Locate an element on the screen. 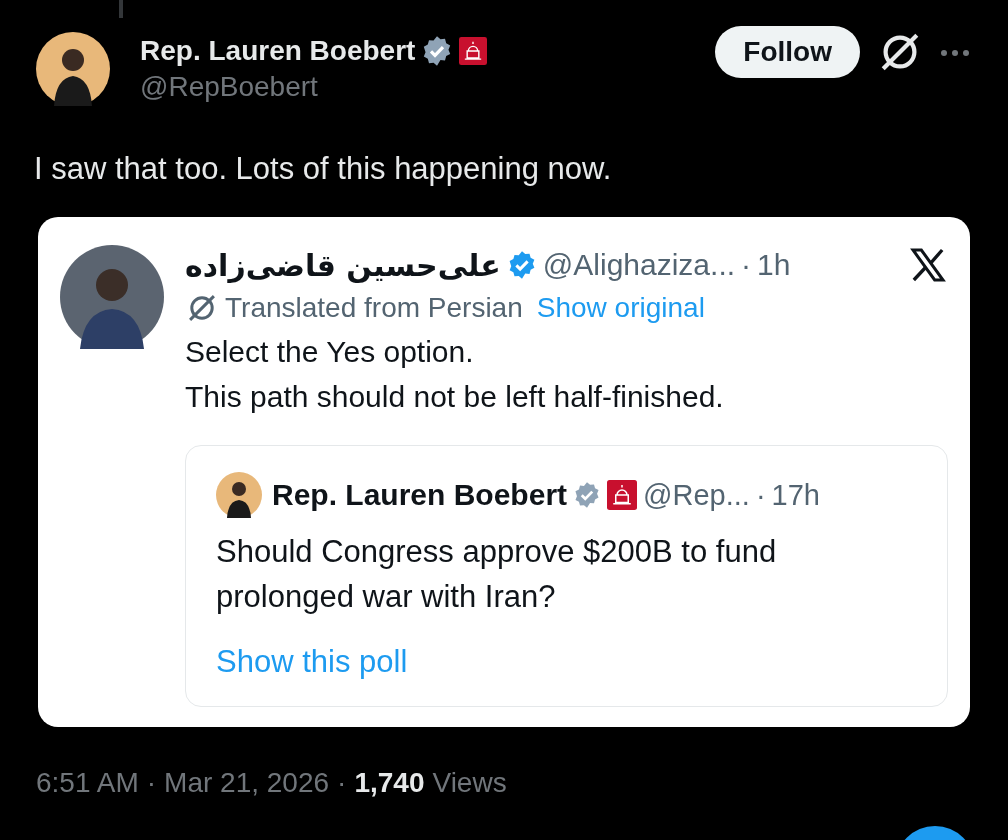 Image resolution: width=1008 pixels, height=840 pixels. show-original-link: Show original is located at coordinates (620, 308).